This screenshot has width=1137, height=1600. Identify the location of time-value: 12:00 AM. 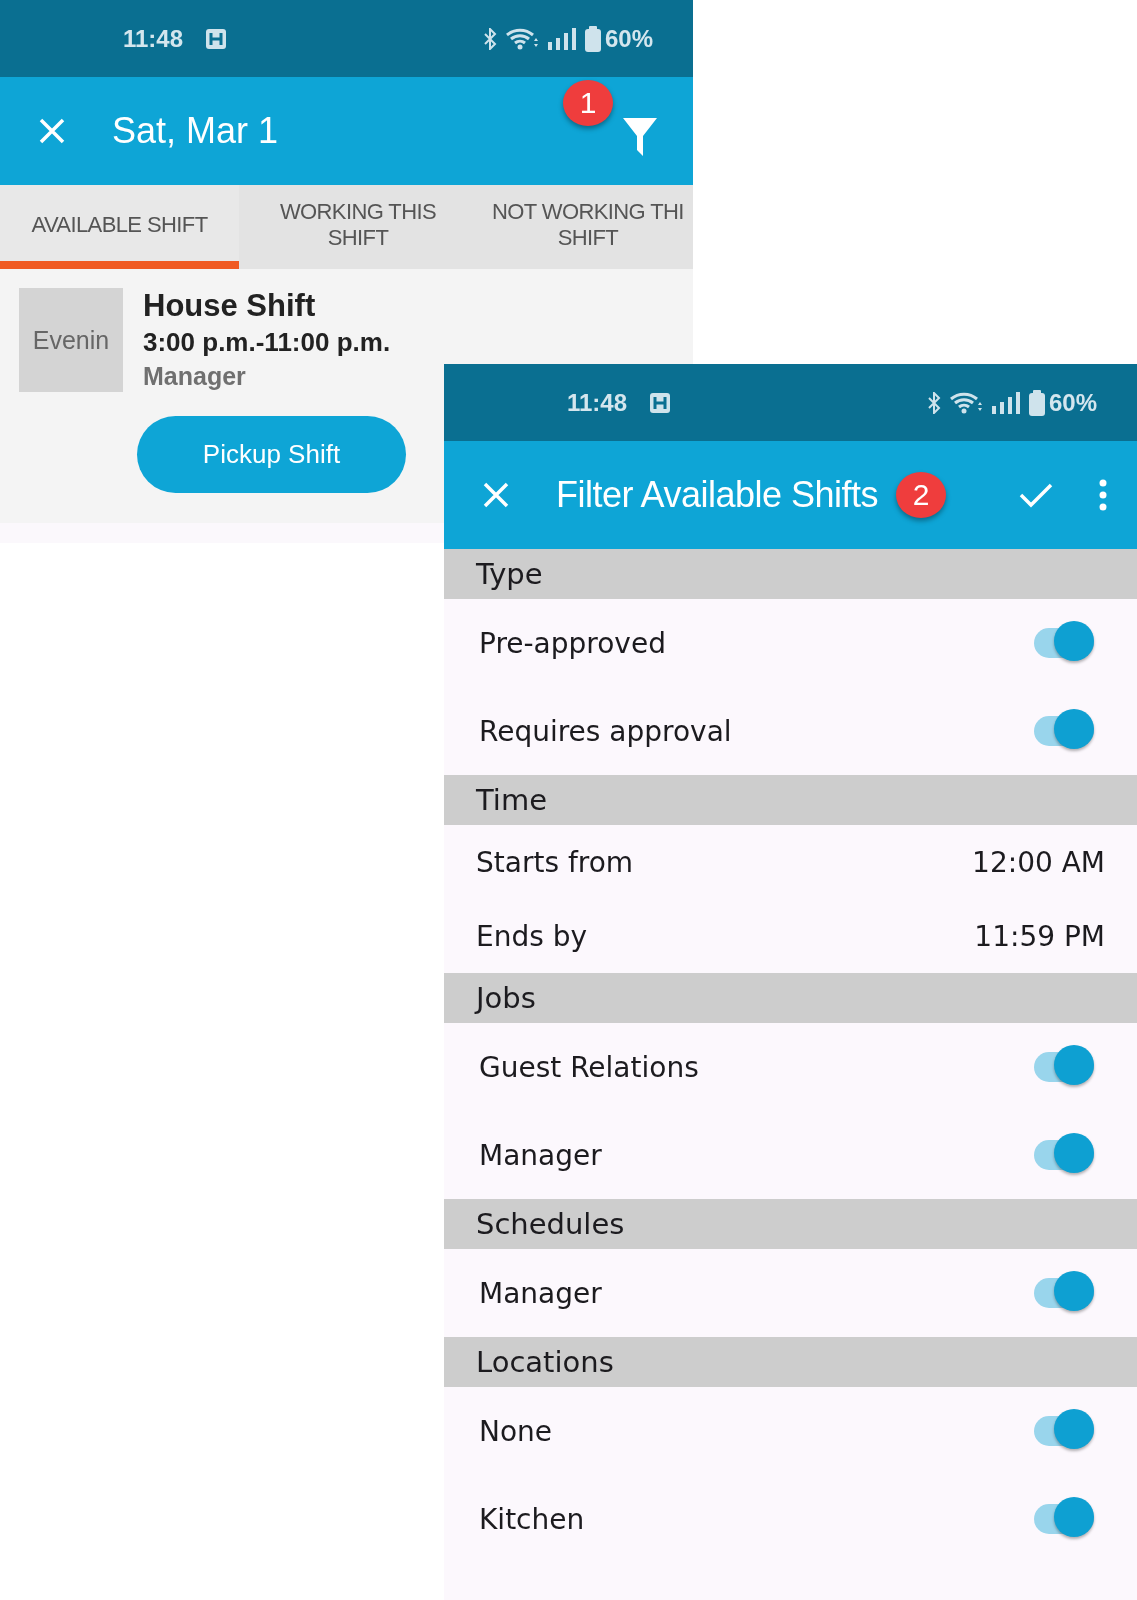
(1038, 862).